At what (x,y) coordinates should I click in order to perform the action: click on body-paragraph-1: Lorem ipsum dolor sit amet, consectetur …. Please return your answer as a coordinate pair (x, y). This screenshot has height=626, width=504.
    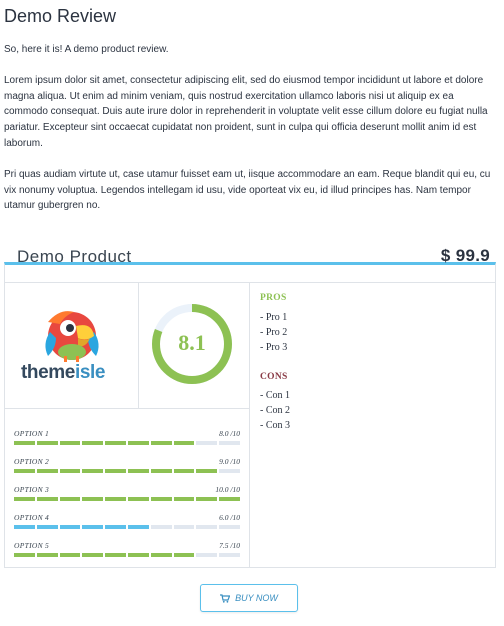
    Looking at the image, I should click on (246, 111).